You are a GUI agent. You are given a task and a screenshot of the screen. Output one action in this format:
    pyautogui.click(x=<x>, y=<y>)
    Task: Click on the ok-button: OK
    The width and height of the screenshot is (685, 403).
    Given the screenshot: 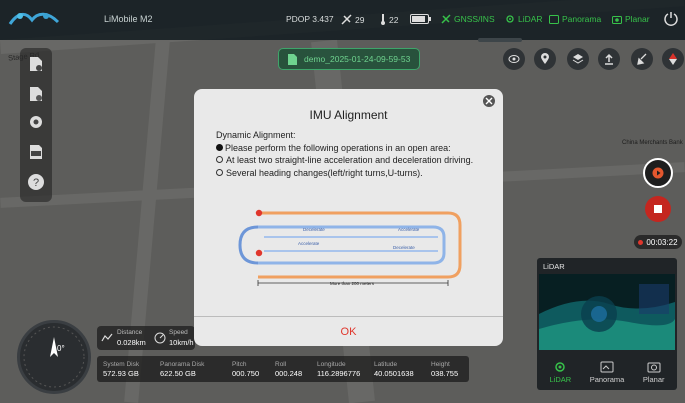 What is the action you would take?
    pyautogui.click(x=348, y=331)
    